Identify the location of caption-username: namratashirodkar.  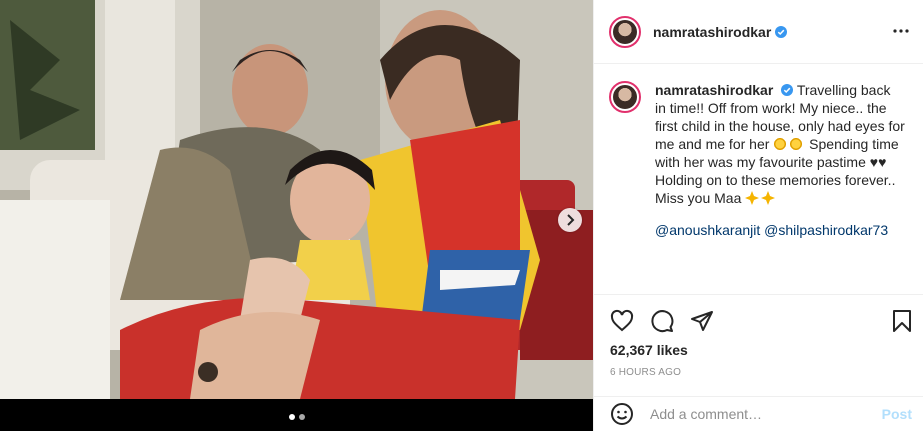
(714, 90).